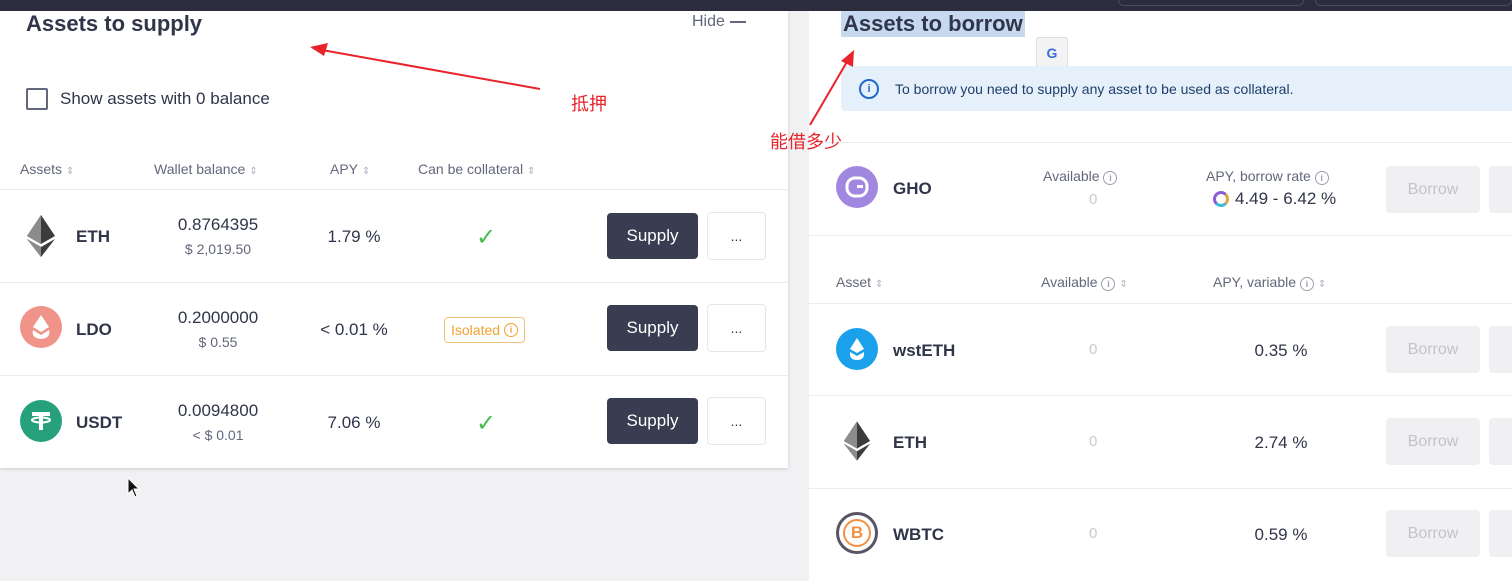 Image resolution: width=1512 pixels, height=581 pixels. I want to click on hide-button: Hide, so click(719, 22).